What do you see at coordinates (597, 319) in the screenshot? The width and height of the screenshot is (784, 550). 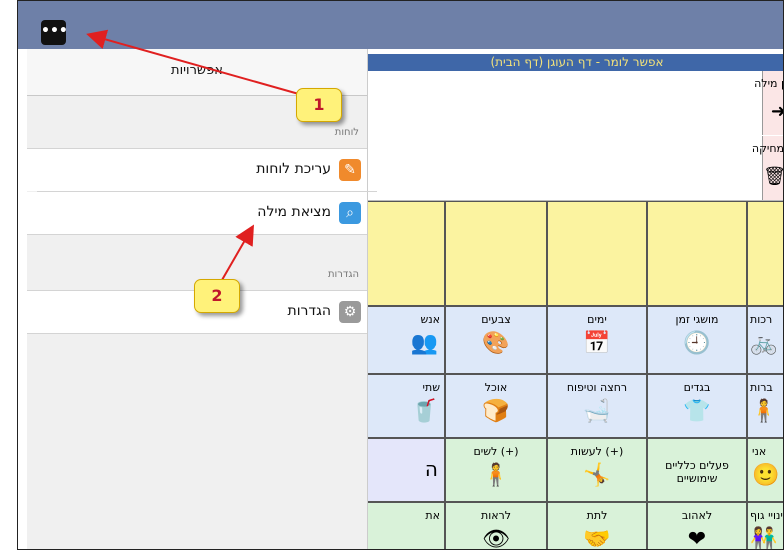 I see `cell-label: ימים` at bounding box center [597, 319].